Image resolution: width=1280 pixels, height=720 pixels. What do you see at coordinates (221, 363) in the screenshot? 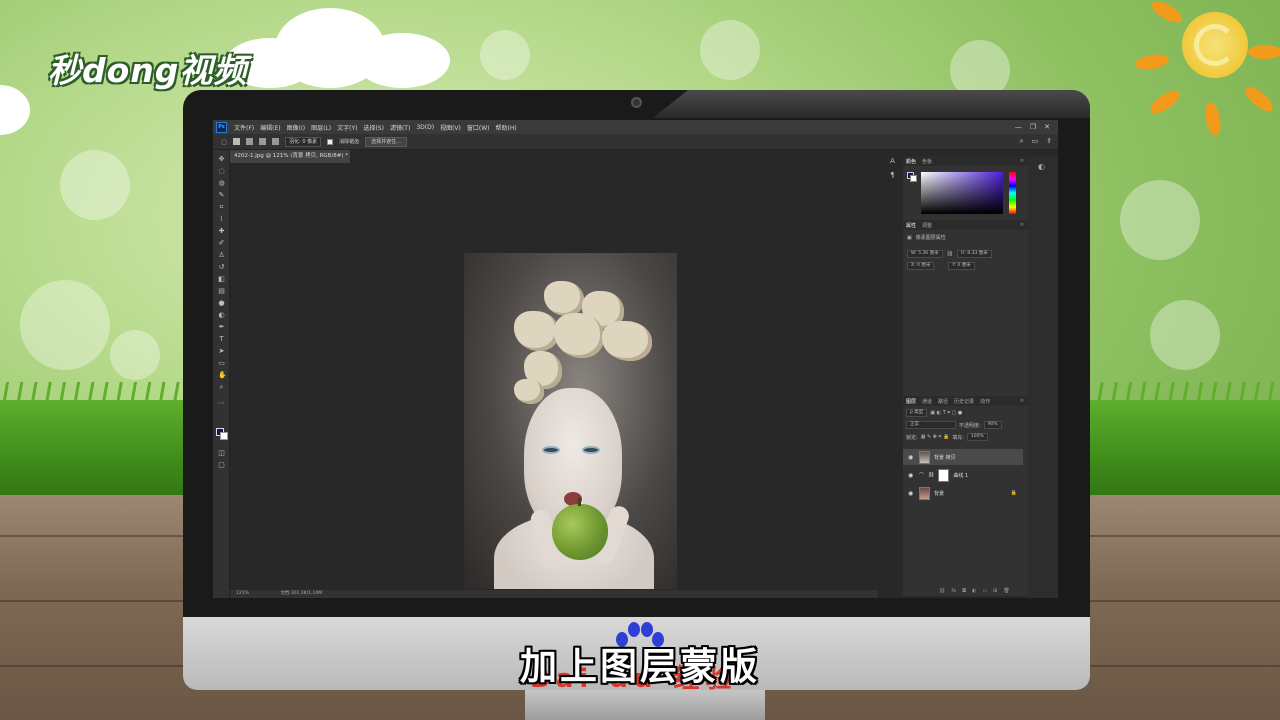
I see `shape-tool-icon: ▭` at bounding box center [221, 363].